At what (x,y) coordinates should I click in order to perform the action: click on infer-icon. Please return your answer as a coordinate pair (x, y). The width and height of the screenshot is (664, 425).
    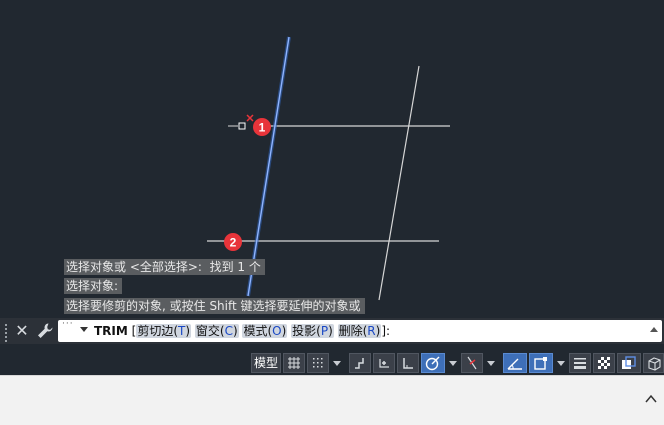
    Looking at the image, I should click on (359, 363).